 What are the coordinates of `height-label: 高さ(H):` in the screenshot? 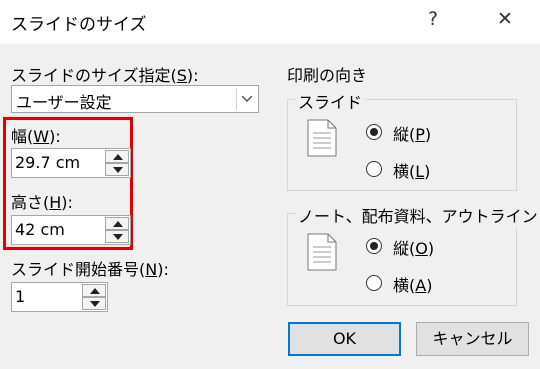 It's located at (42, 201).